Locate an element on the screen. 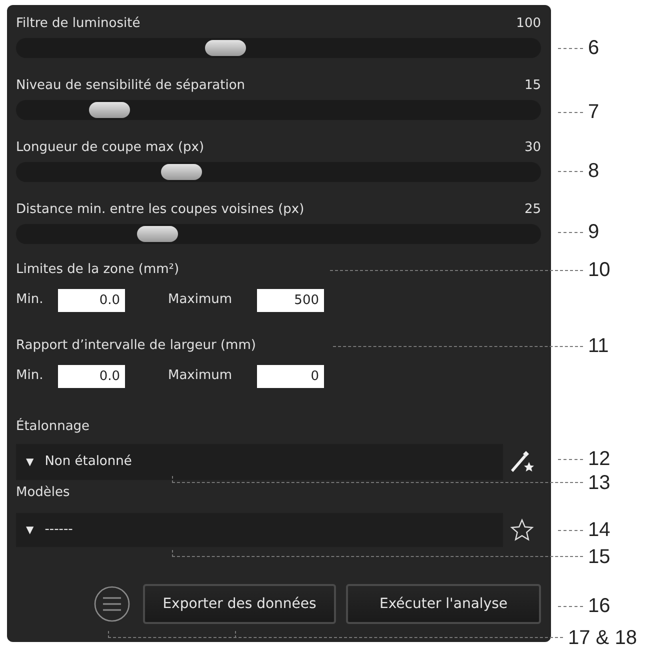 This screenshot has width=645, height=647. callout-number: 6 is located at coordinates (594, 48).